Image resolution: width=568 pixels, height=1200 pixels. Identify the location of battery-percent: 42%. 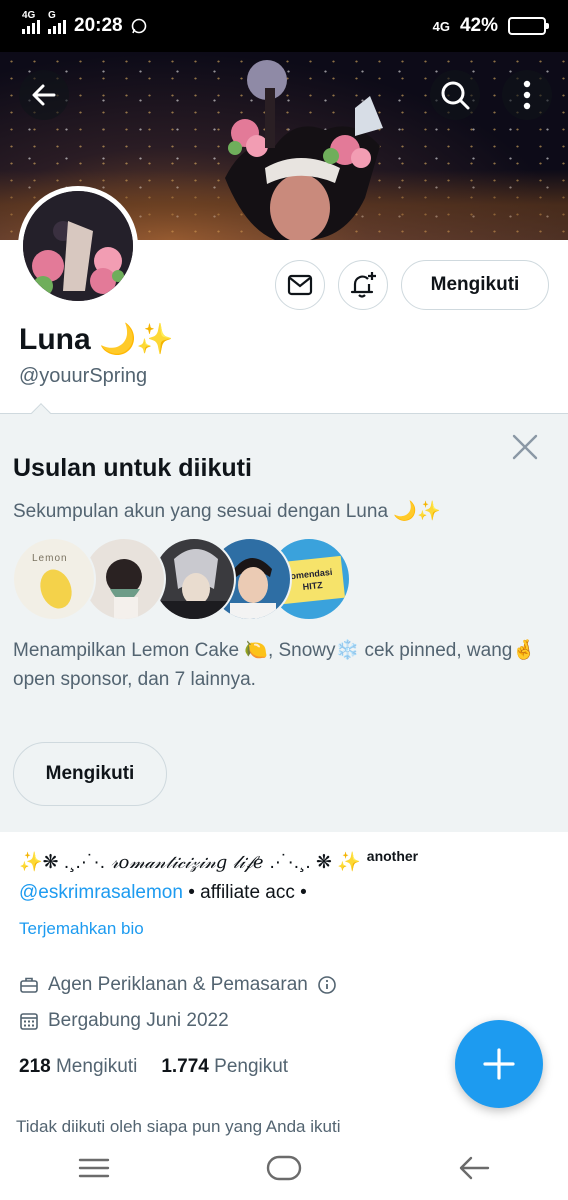
(478, 25).